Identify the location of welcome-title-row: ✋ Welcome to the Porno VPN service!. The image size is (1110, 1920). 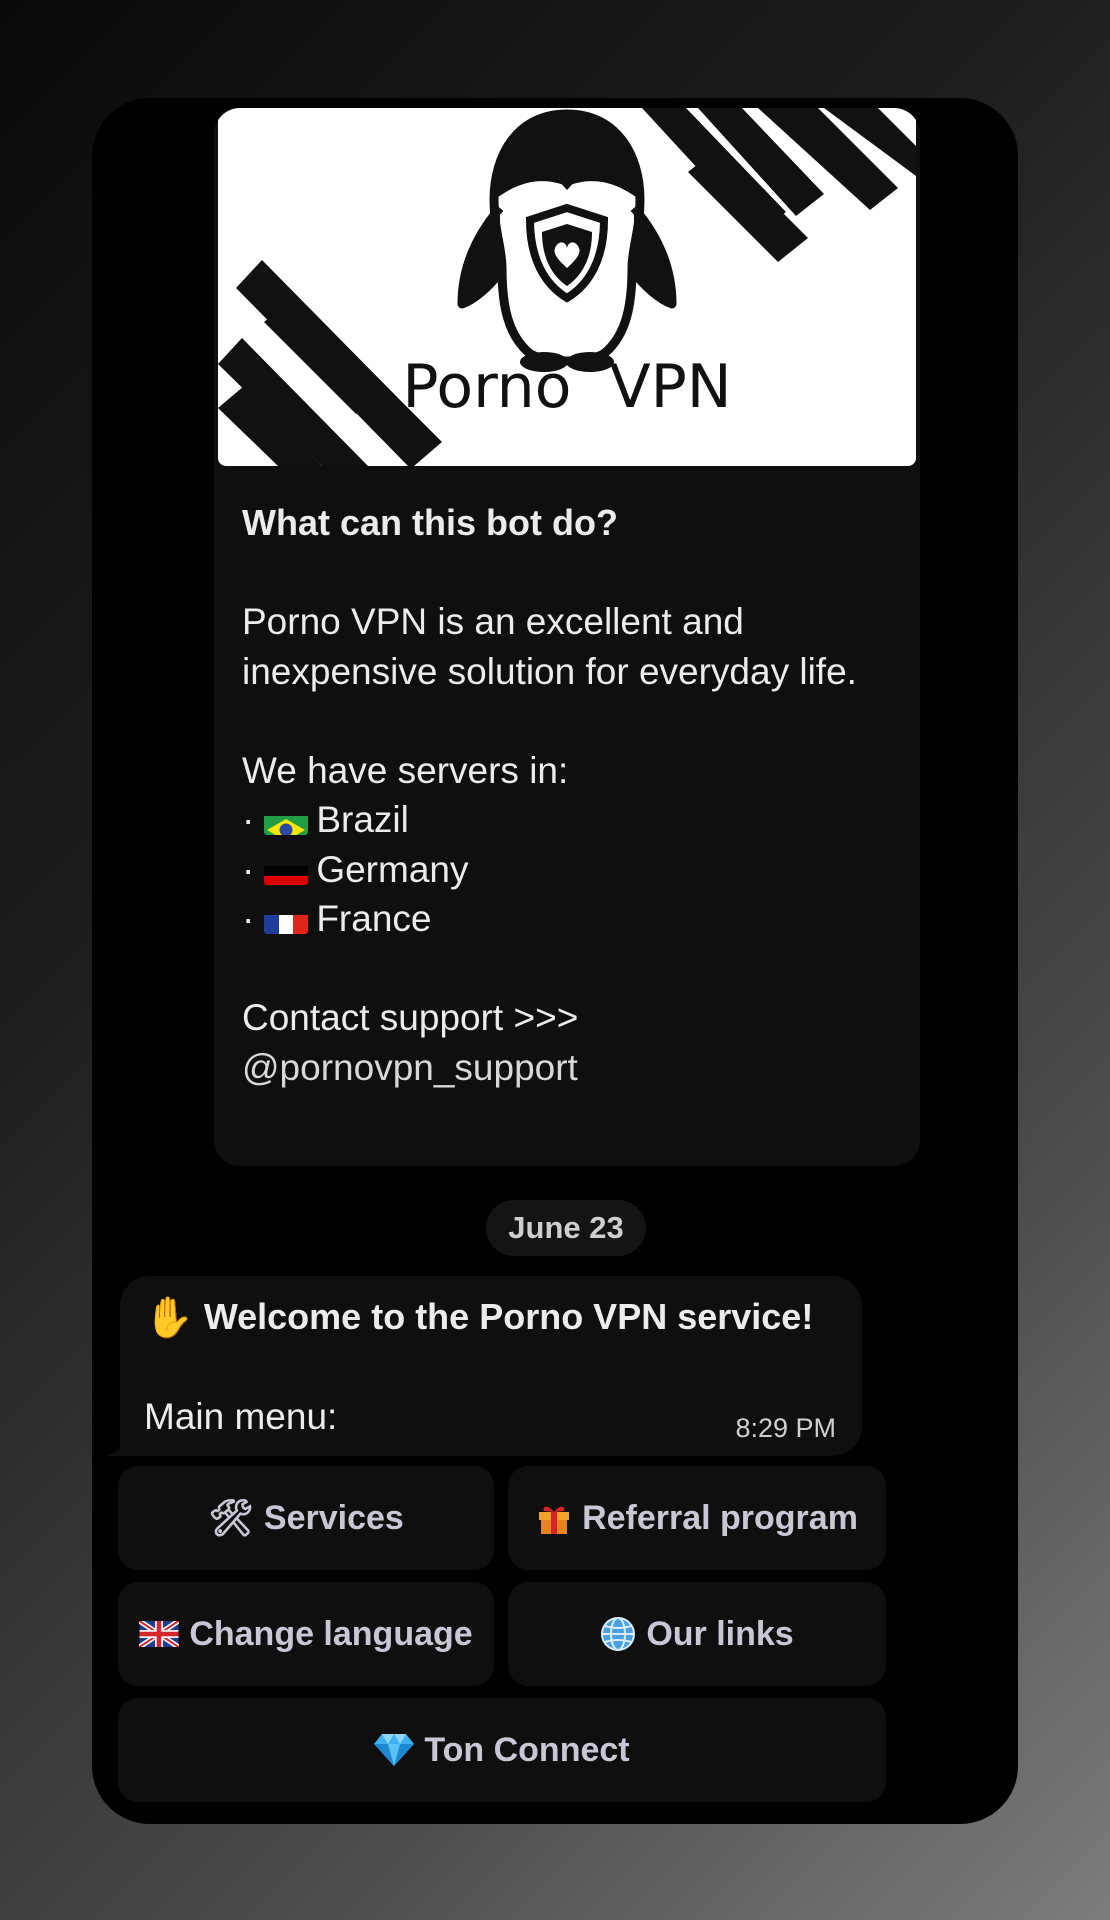
(478, 1317).